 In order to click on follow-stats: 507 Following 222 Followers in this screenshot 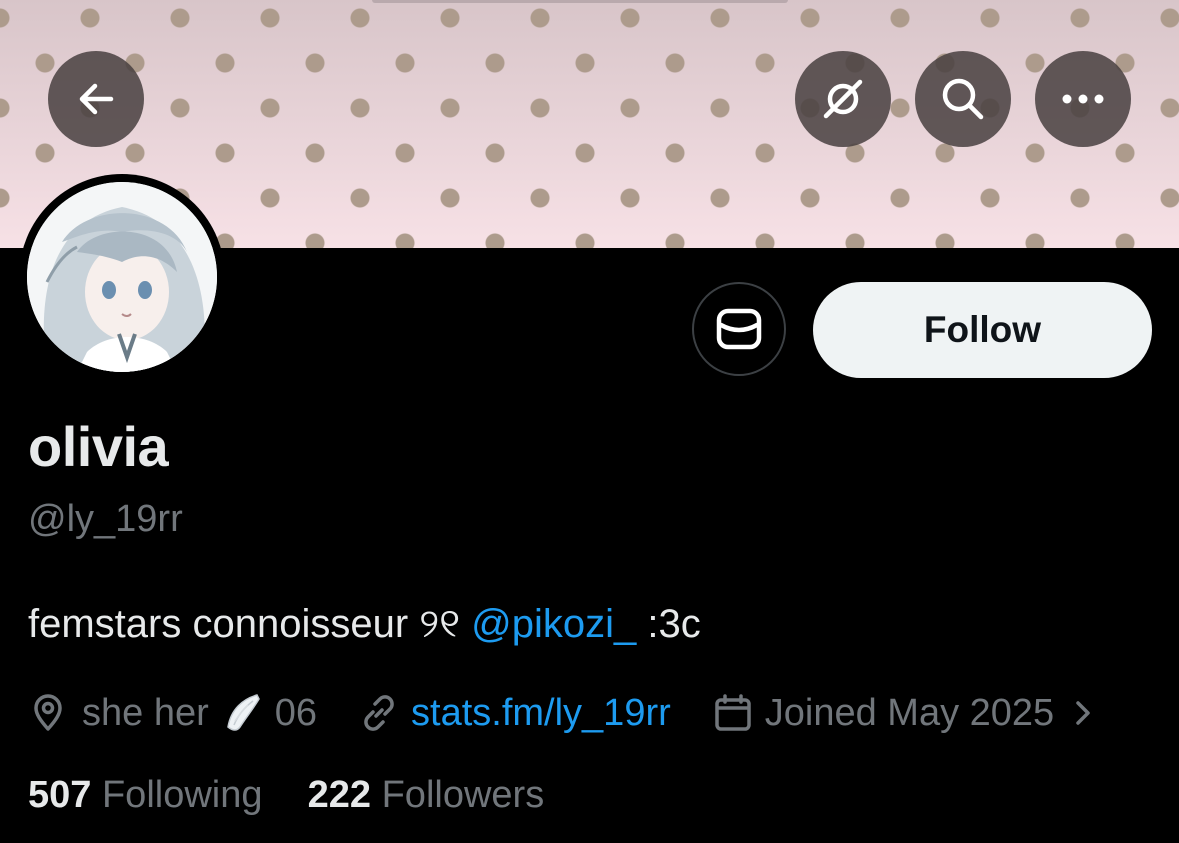, I will do `click(286, 795)`.